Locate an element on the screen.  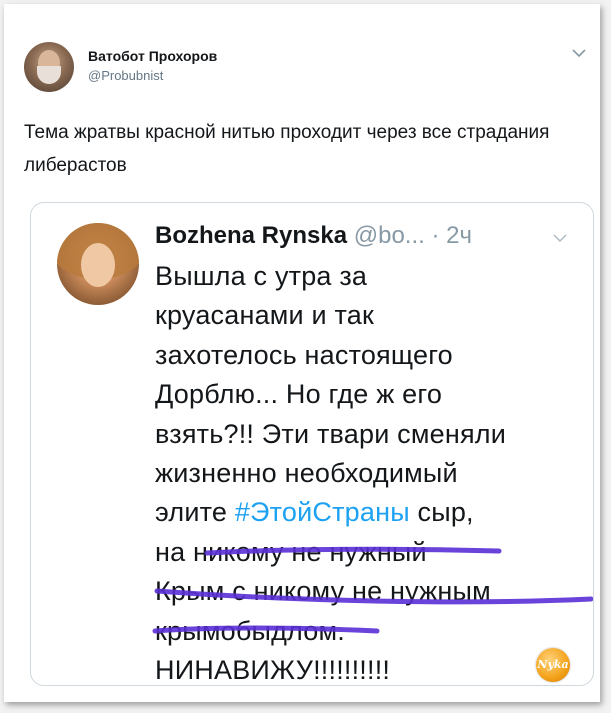
site-logo-watermark: Nyka is located at coordinates (553, 665).